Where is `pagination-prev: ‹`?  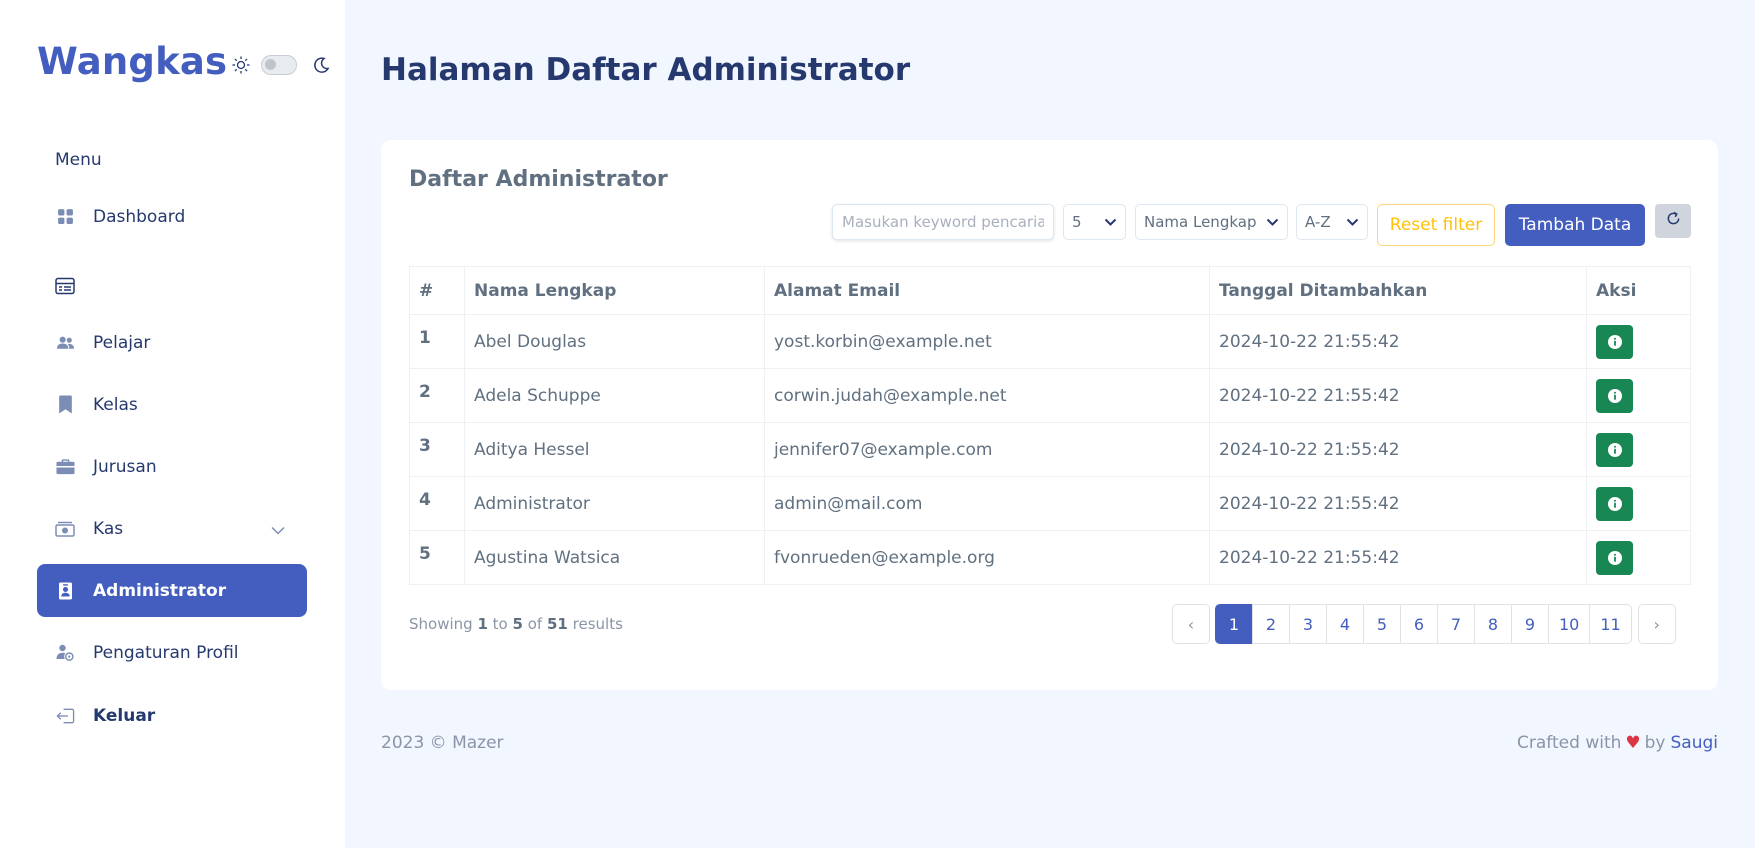
pagination-prev: ‹ is located at coordinates (1191, 624).